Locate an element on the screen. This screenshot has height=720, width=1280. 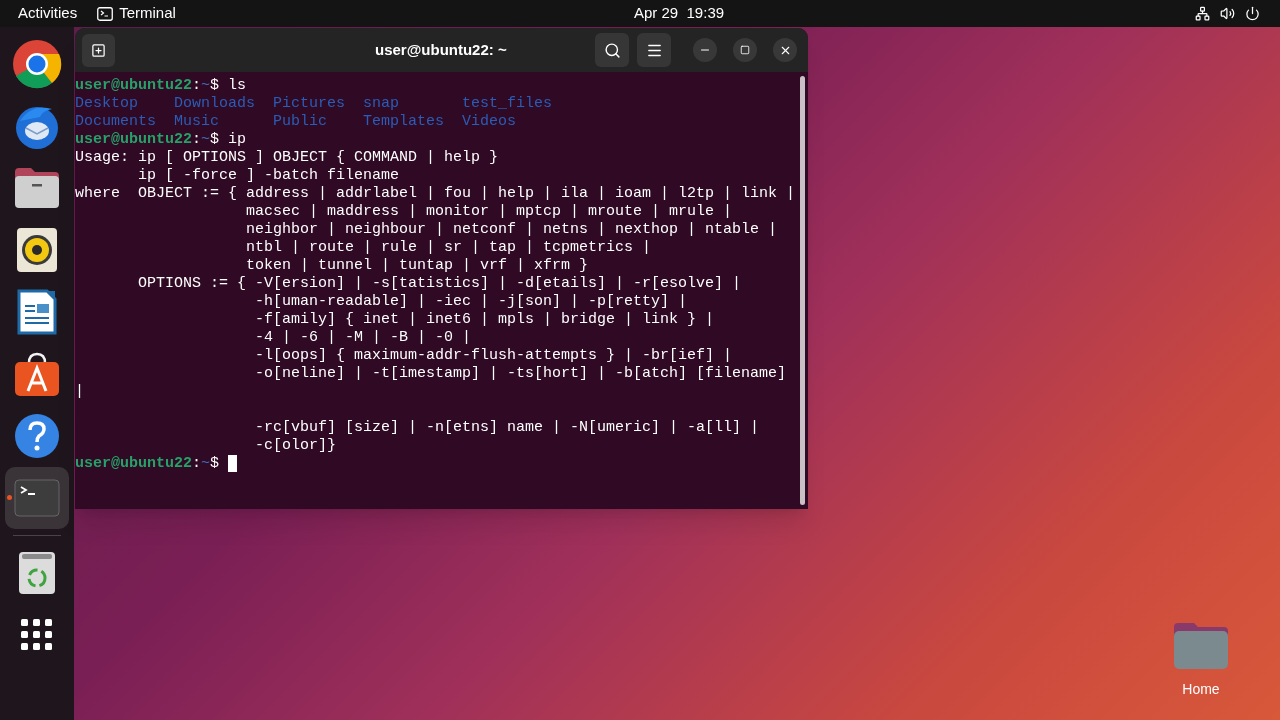
directory-name: Downloads is located at coordinates (215, 104).